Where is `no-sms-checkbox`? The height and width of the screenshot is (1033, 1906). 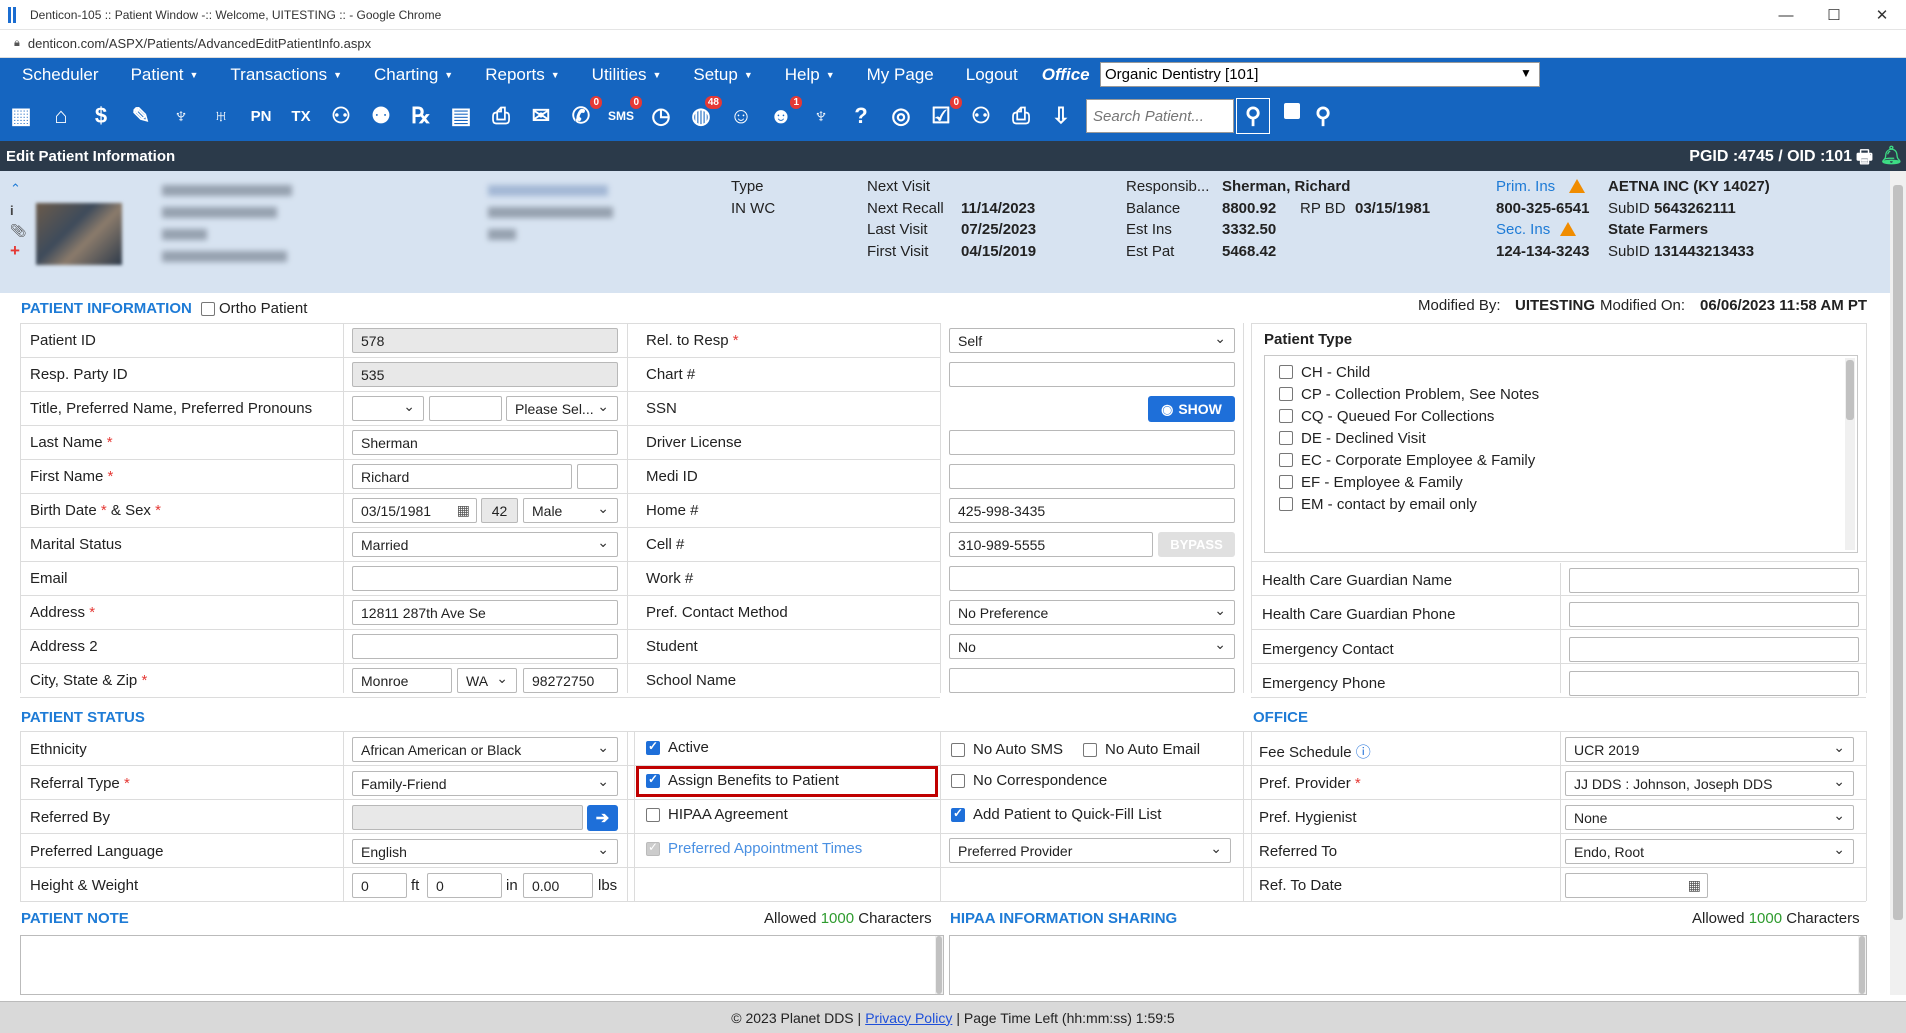 no-sms-checkbox is located at coordinates (958, 750).